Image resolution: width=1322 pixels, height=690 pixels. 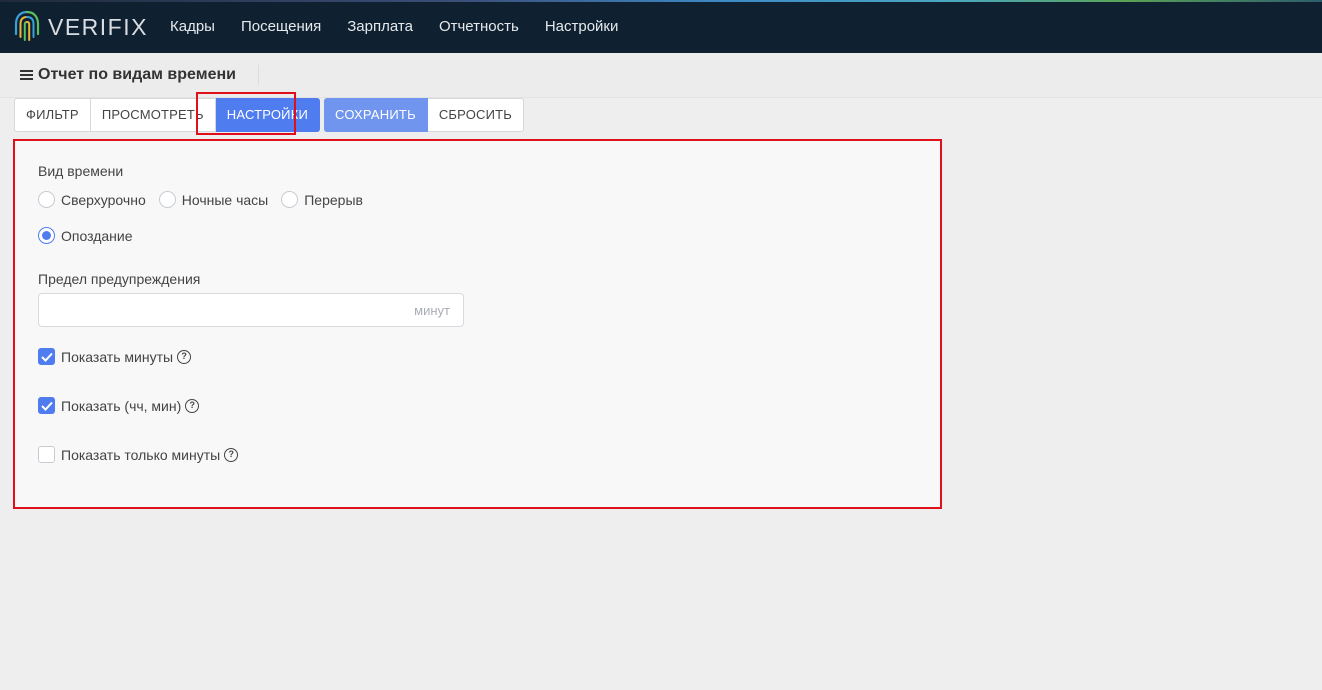 I want to click on radio-break: Перерыв, so click(x=322, y=199).